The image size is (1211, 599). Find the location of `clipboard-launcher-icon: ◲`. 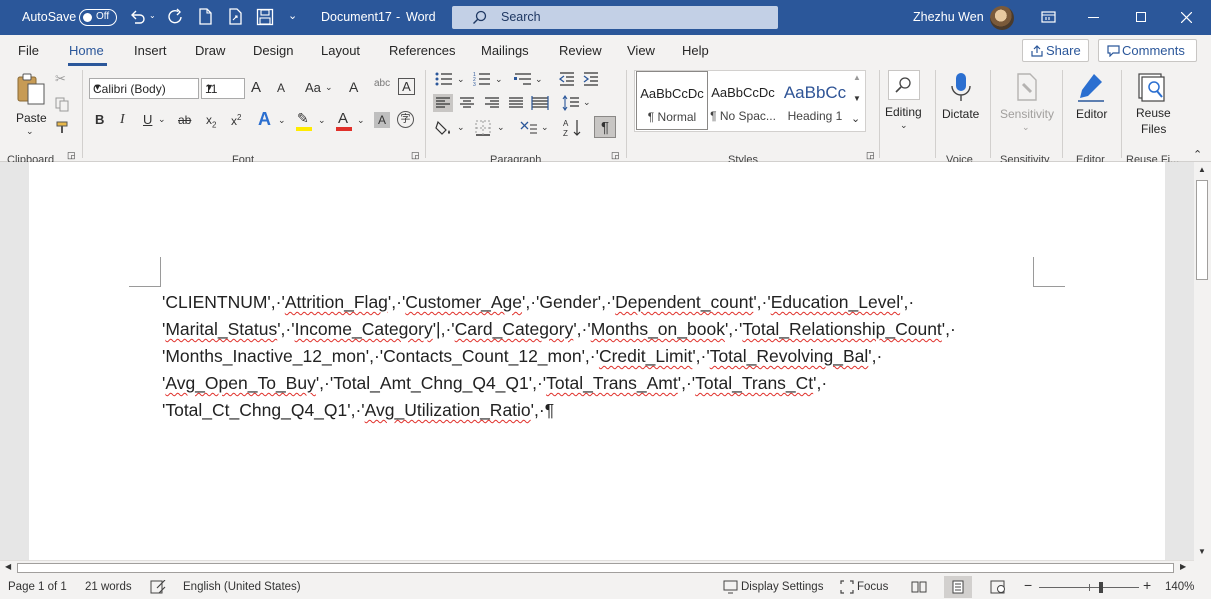

clipboard-launcher-icon: ◲ is located at coordinates (71, 155).